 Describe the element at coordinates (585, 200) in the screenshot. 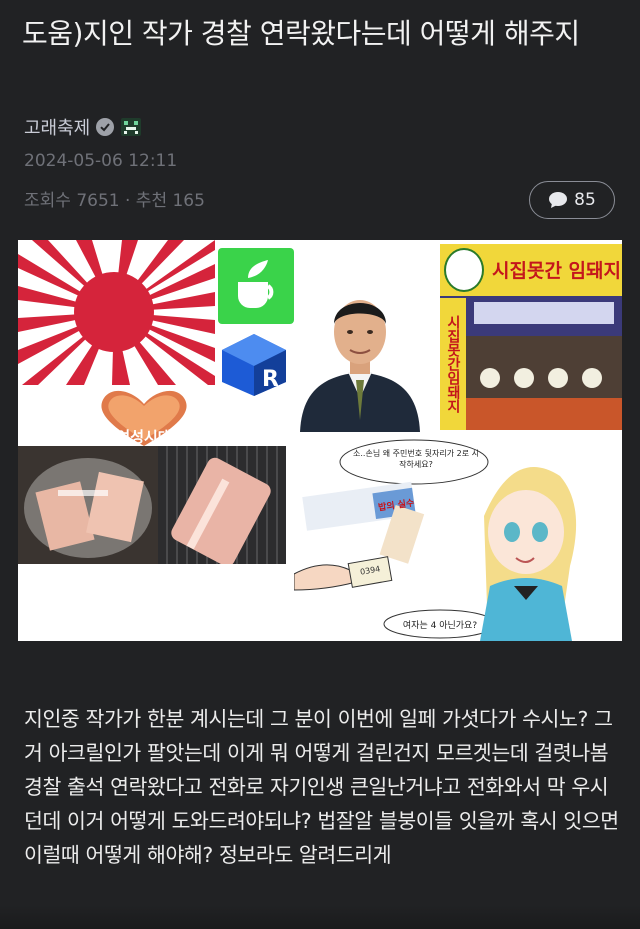

I see `comment-count: 85` at that location.